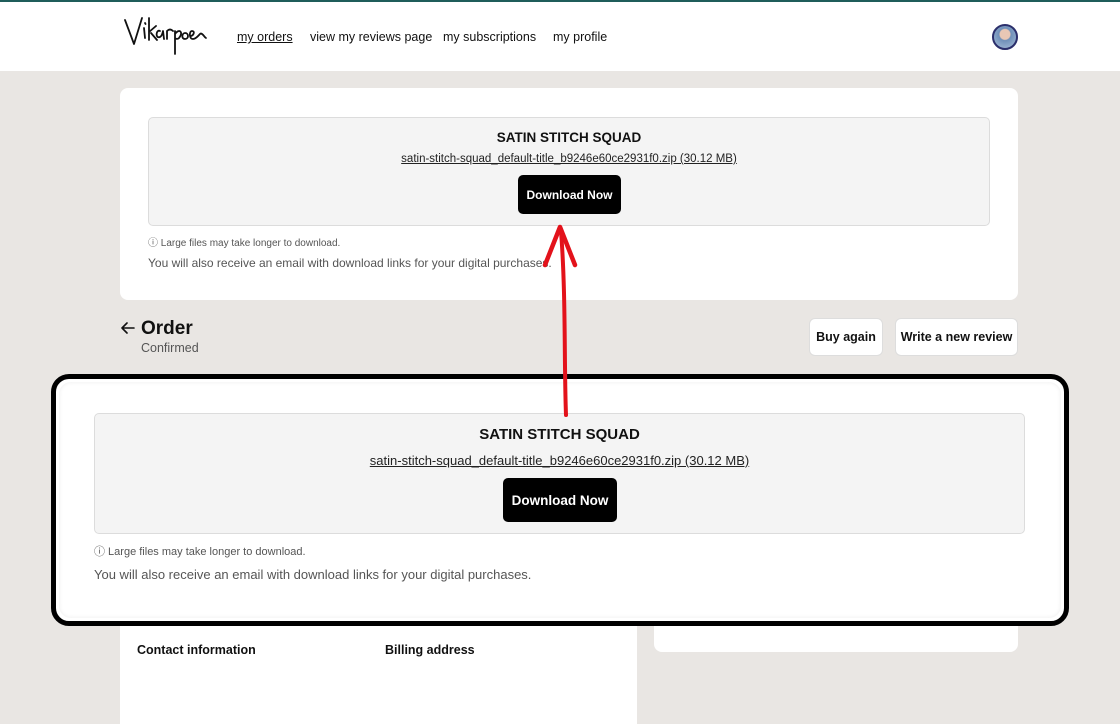  I want to click on logo-signature-icon, so click(165, 36).